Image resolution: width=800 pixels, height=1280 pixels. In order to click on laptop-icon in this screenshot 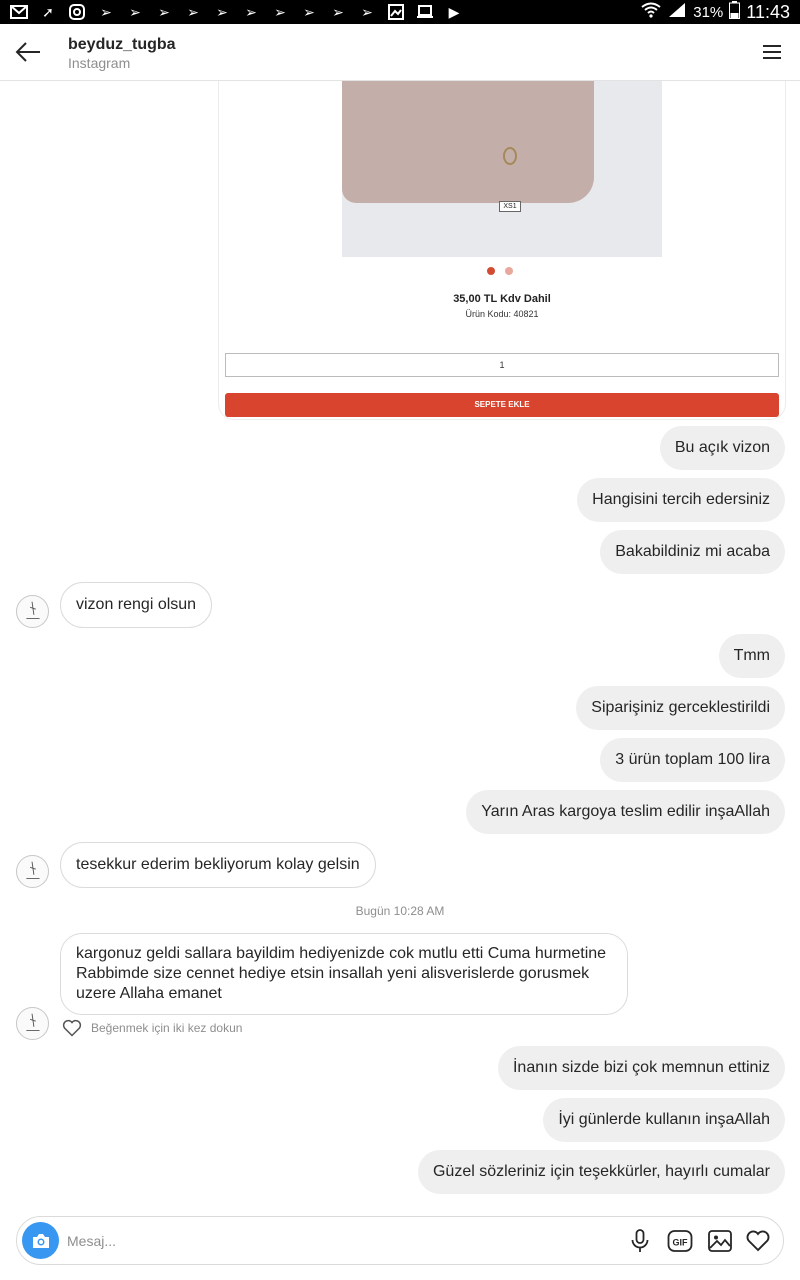, I will do `click(425, 12)`.